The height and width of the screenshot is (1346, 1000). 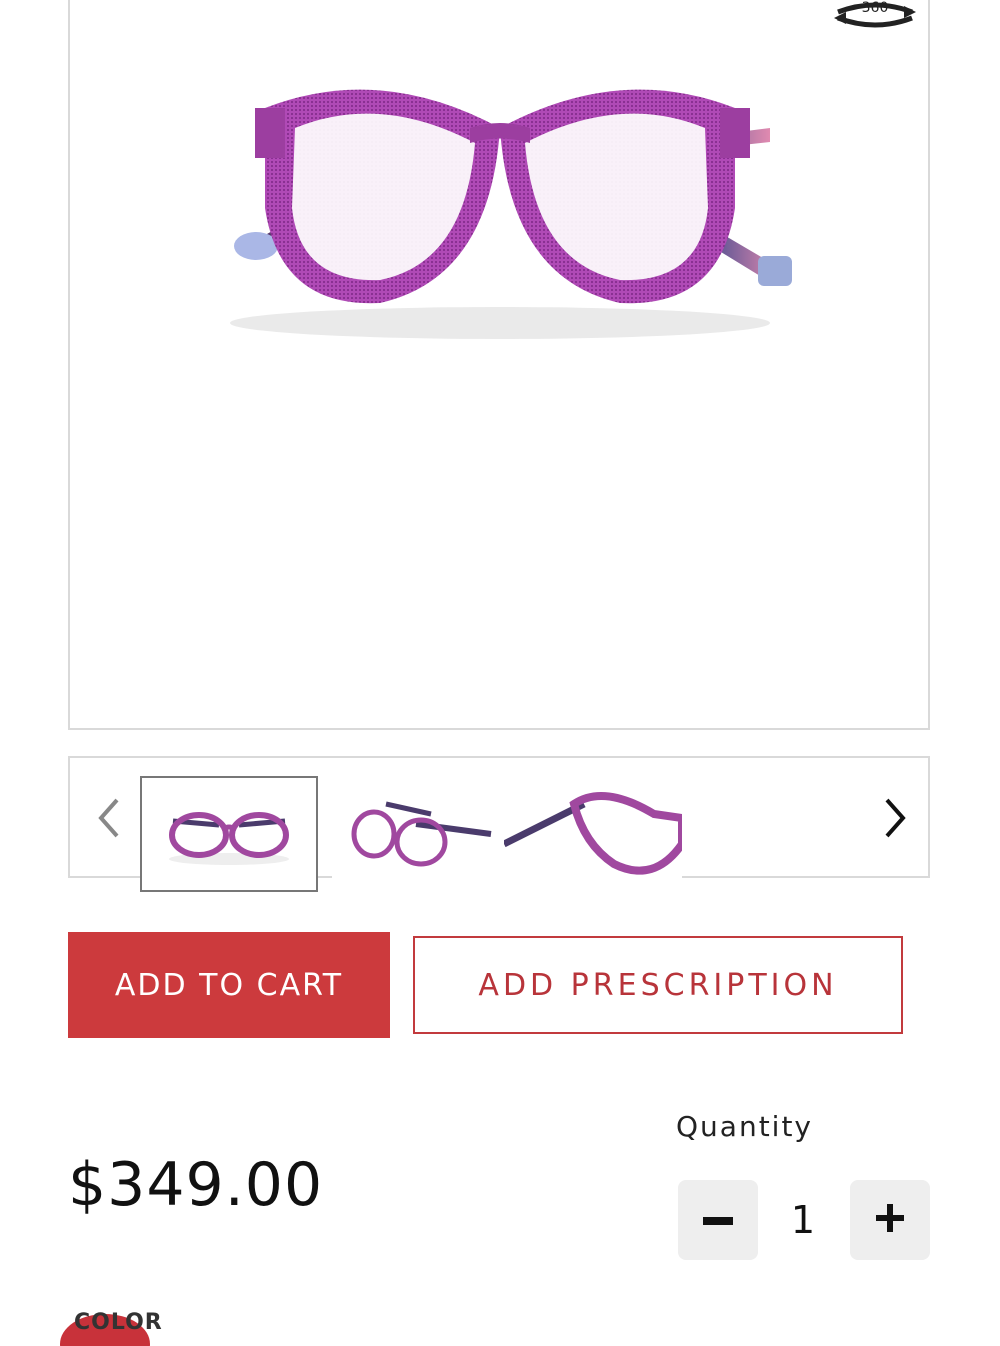 I want to click on thumbnail-front, so click(x=229, y=834).